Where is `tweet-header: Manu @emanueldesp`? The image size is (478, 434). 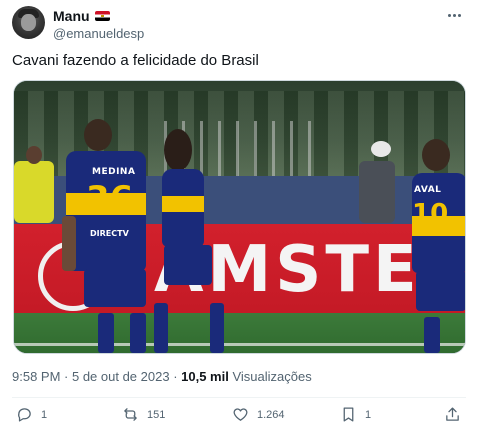 tweet-header: Manu @emanueldesp is located at coordinates (239, 23).